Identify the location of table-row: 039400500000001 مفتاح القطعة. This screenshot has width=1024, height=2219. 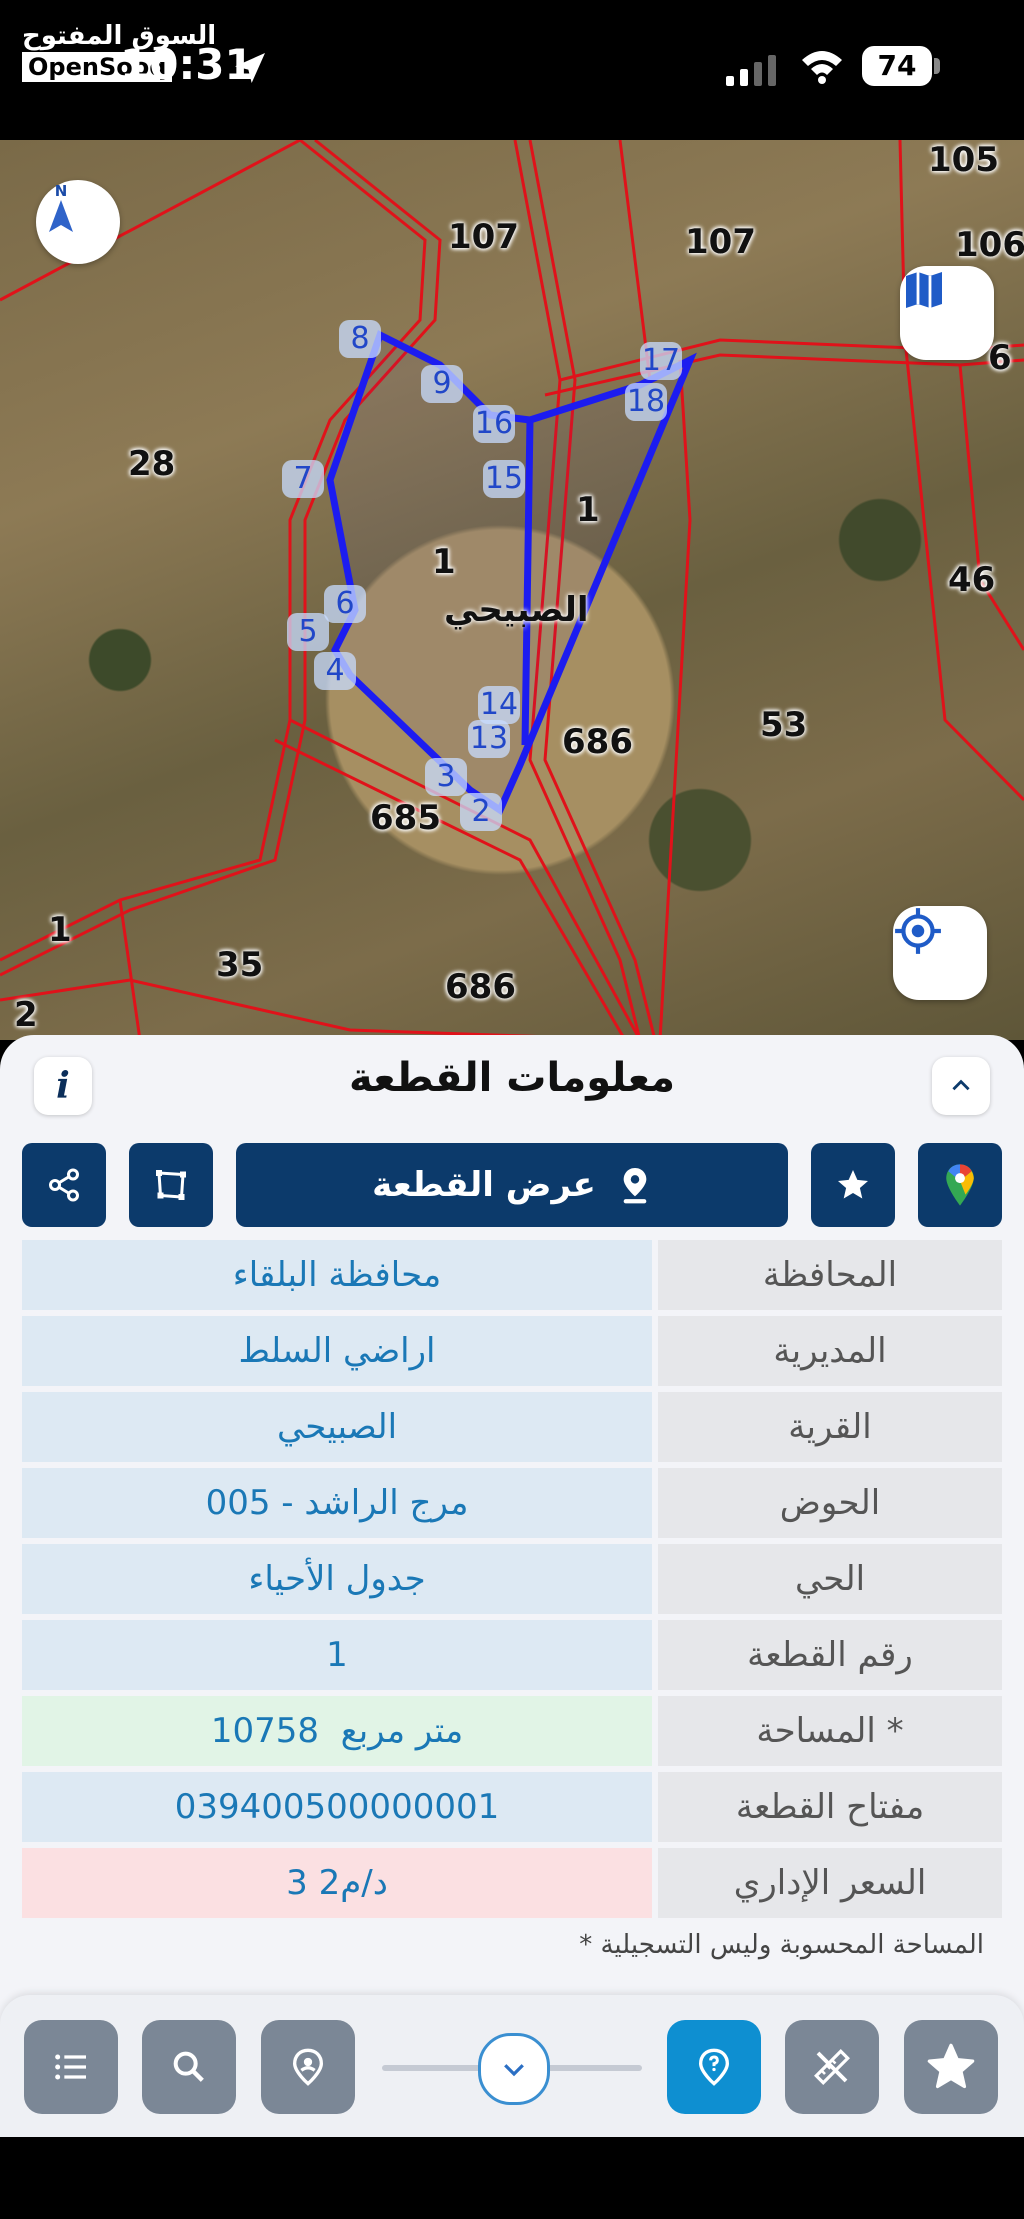
(512, 1807).